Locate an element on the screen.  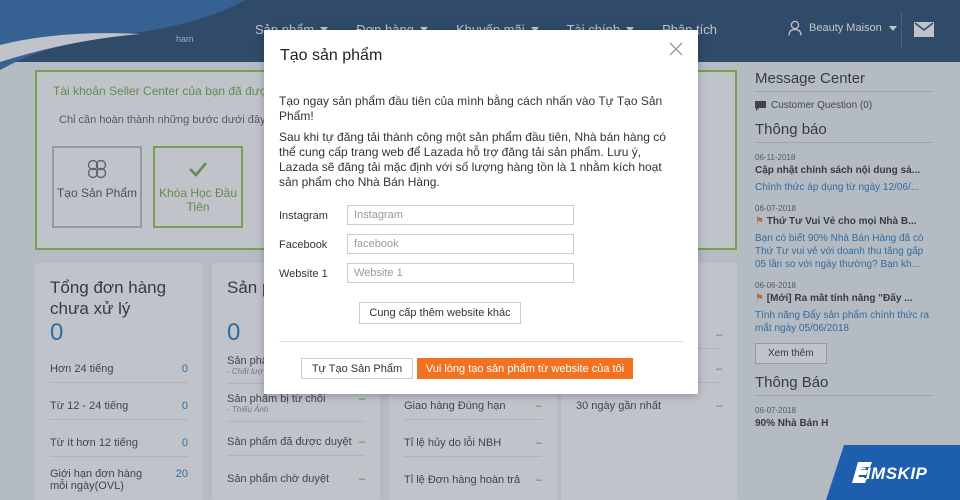
facebook-label: Facebook is located at coordinates (303, 245).